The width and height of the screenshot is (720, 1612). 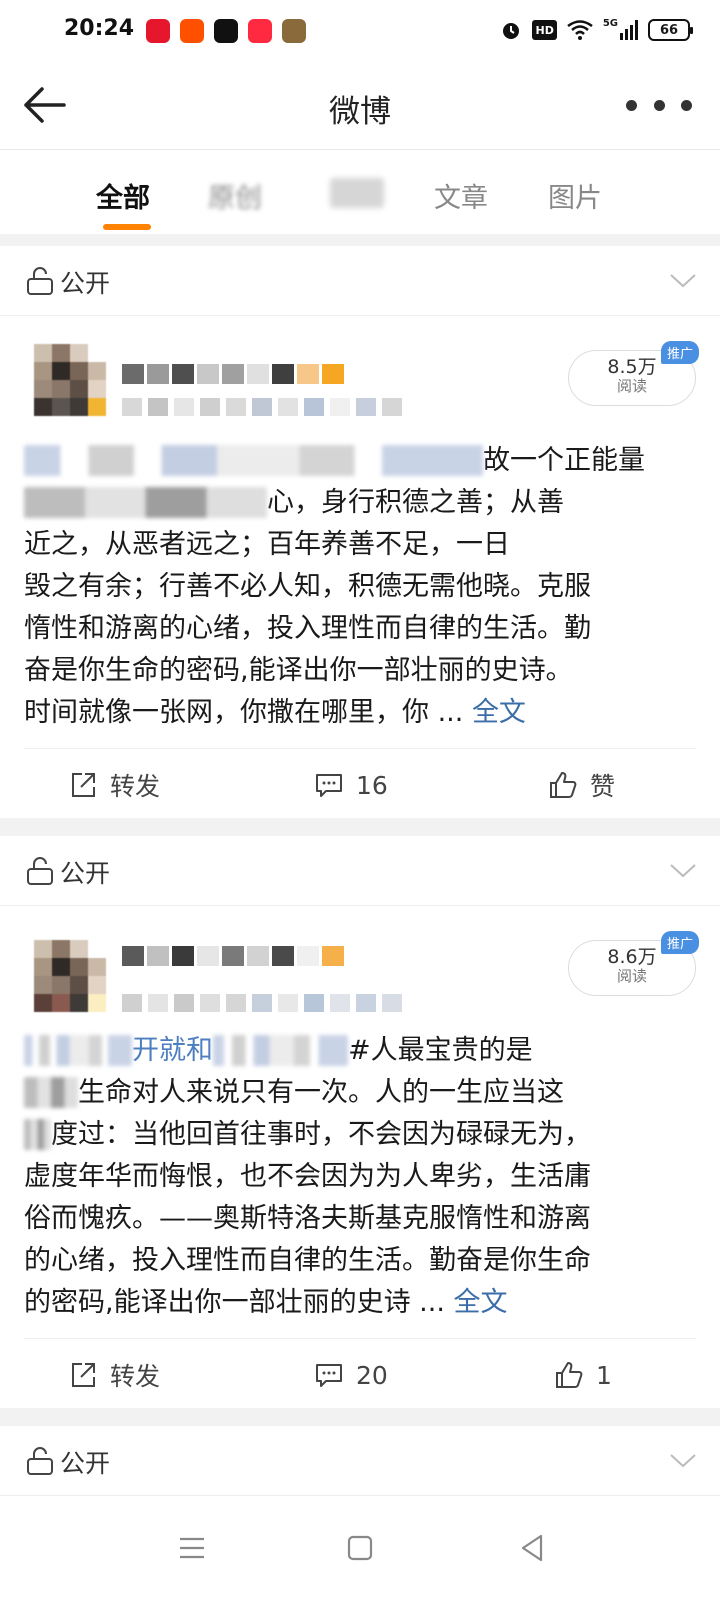 What do you see at coordinates (294, 31) in the screenshot?
I see `game-app-icon` at bounding box center [294, 31].